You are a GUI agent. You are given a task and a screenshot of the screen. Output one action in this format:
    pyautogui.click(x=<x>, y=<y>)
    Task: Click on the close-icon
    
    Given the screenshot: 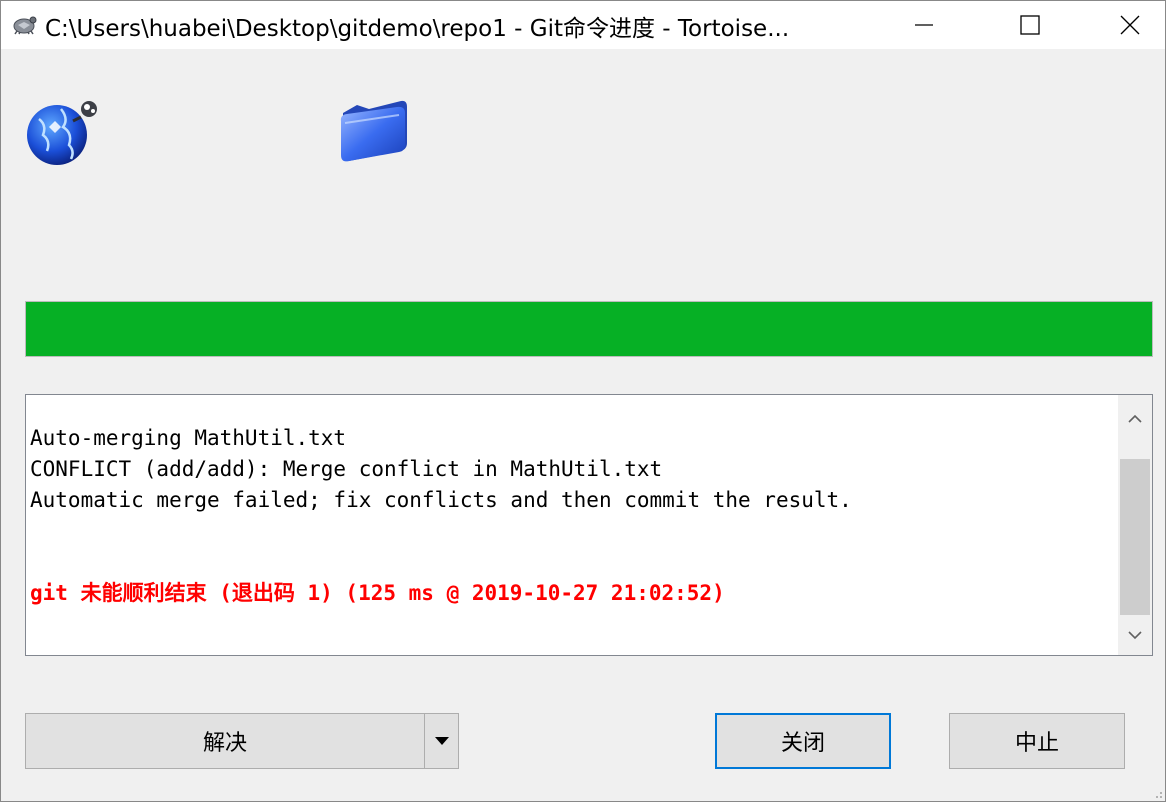 What is the action you would take?
    pyautogui.click(x=1130, y=25)
    